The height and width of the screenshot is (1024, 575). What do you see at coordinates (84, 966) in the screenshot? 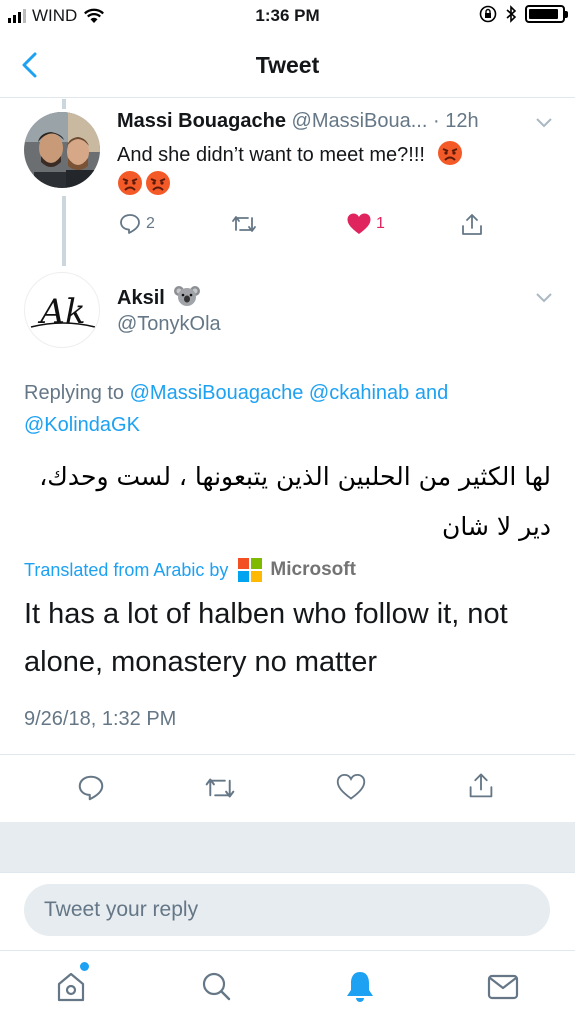
I see `home-notification-dot` at bounding box center [84, 966].